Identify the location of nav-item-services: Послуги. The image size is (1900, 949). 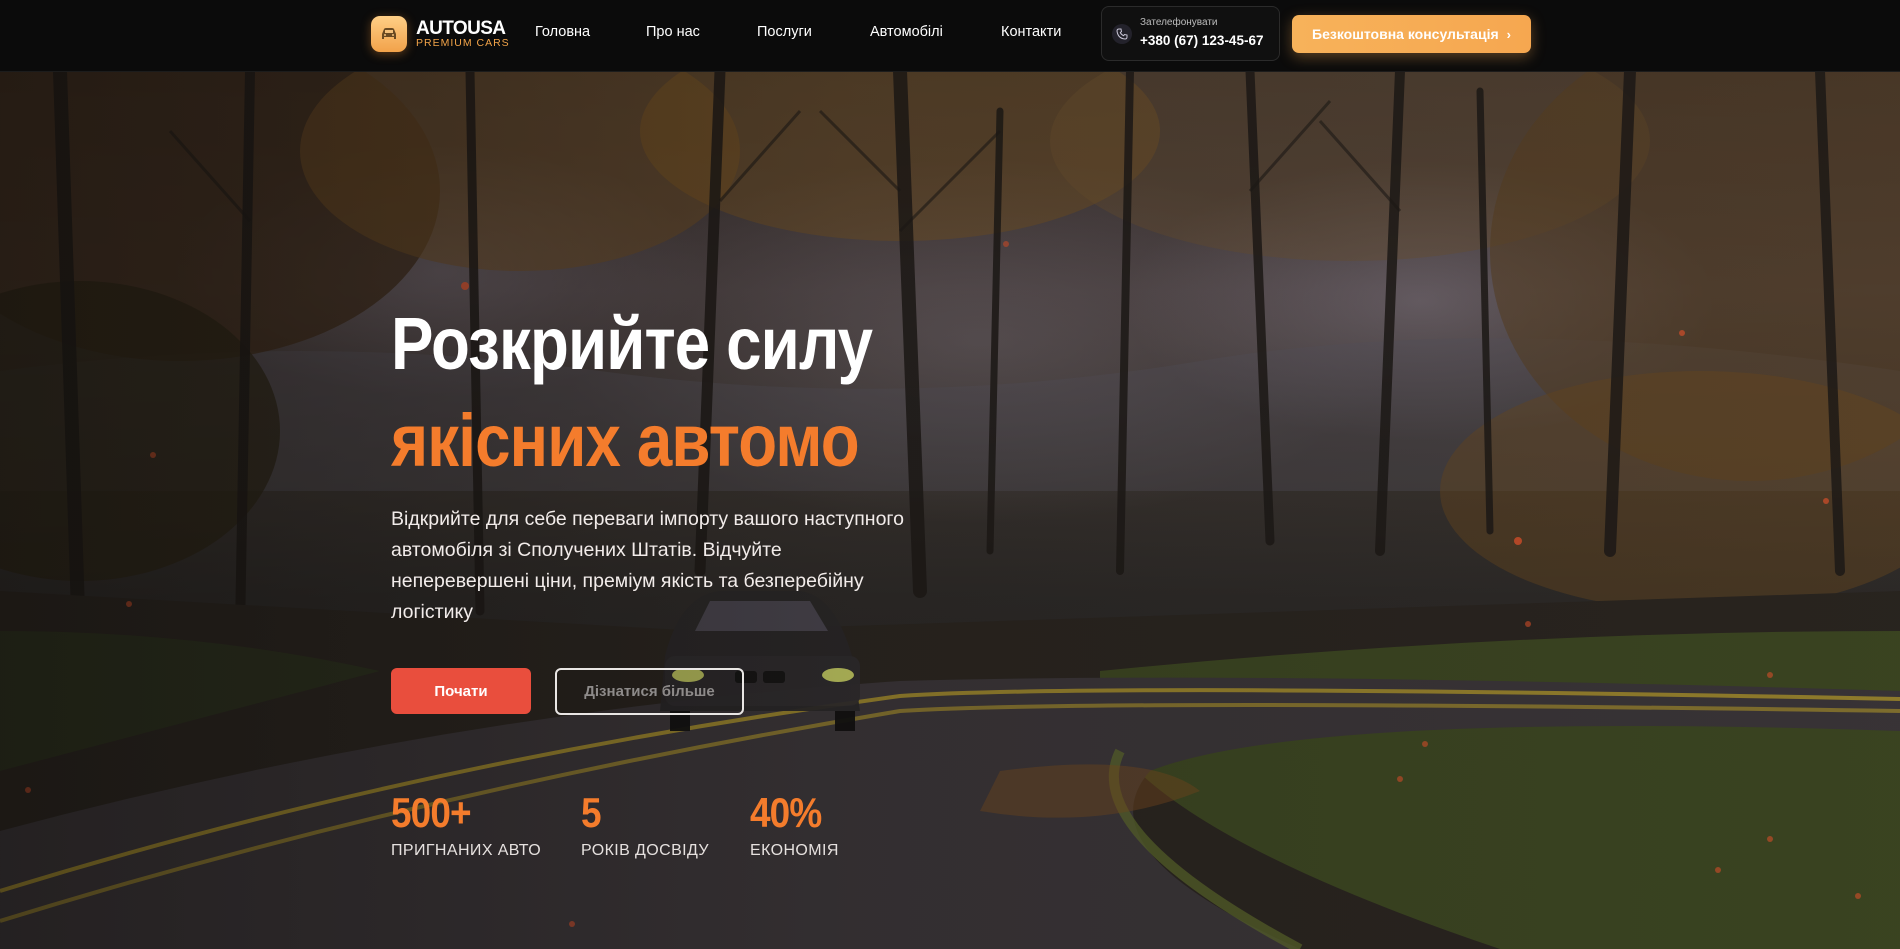
(784, 32).